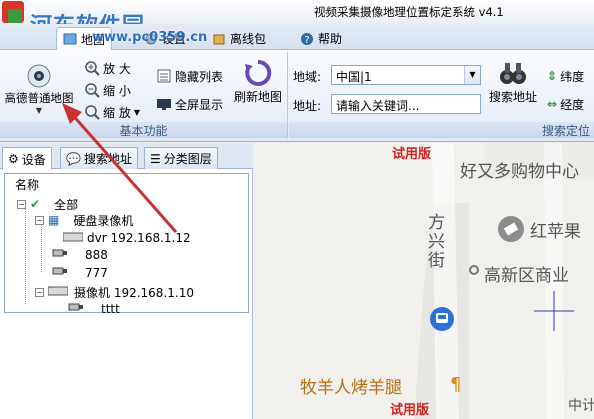 The height and width of the screenshot is (419, 594). Describe the element at coordinates (307, 106) in the screenshot. I see `address-label: 地址:` at that location.